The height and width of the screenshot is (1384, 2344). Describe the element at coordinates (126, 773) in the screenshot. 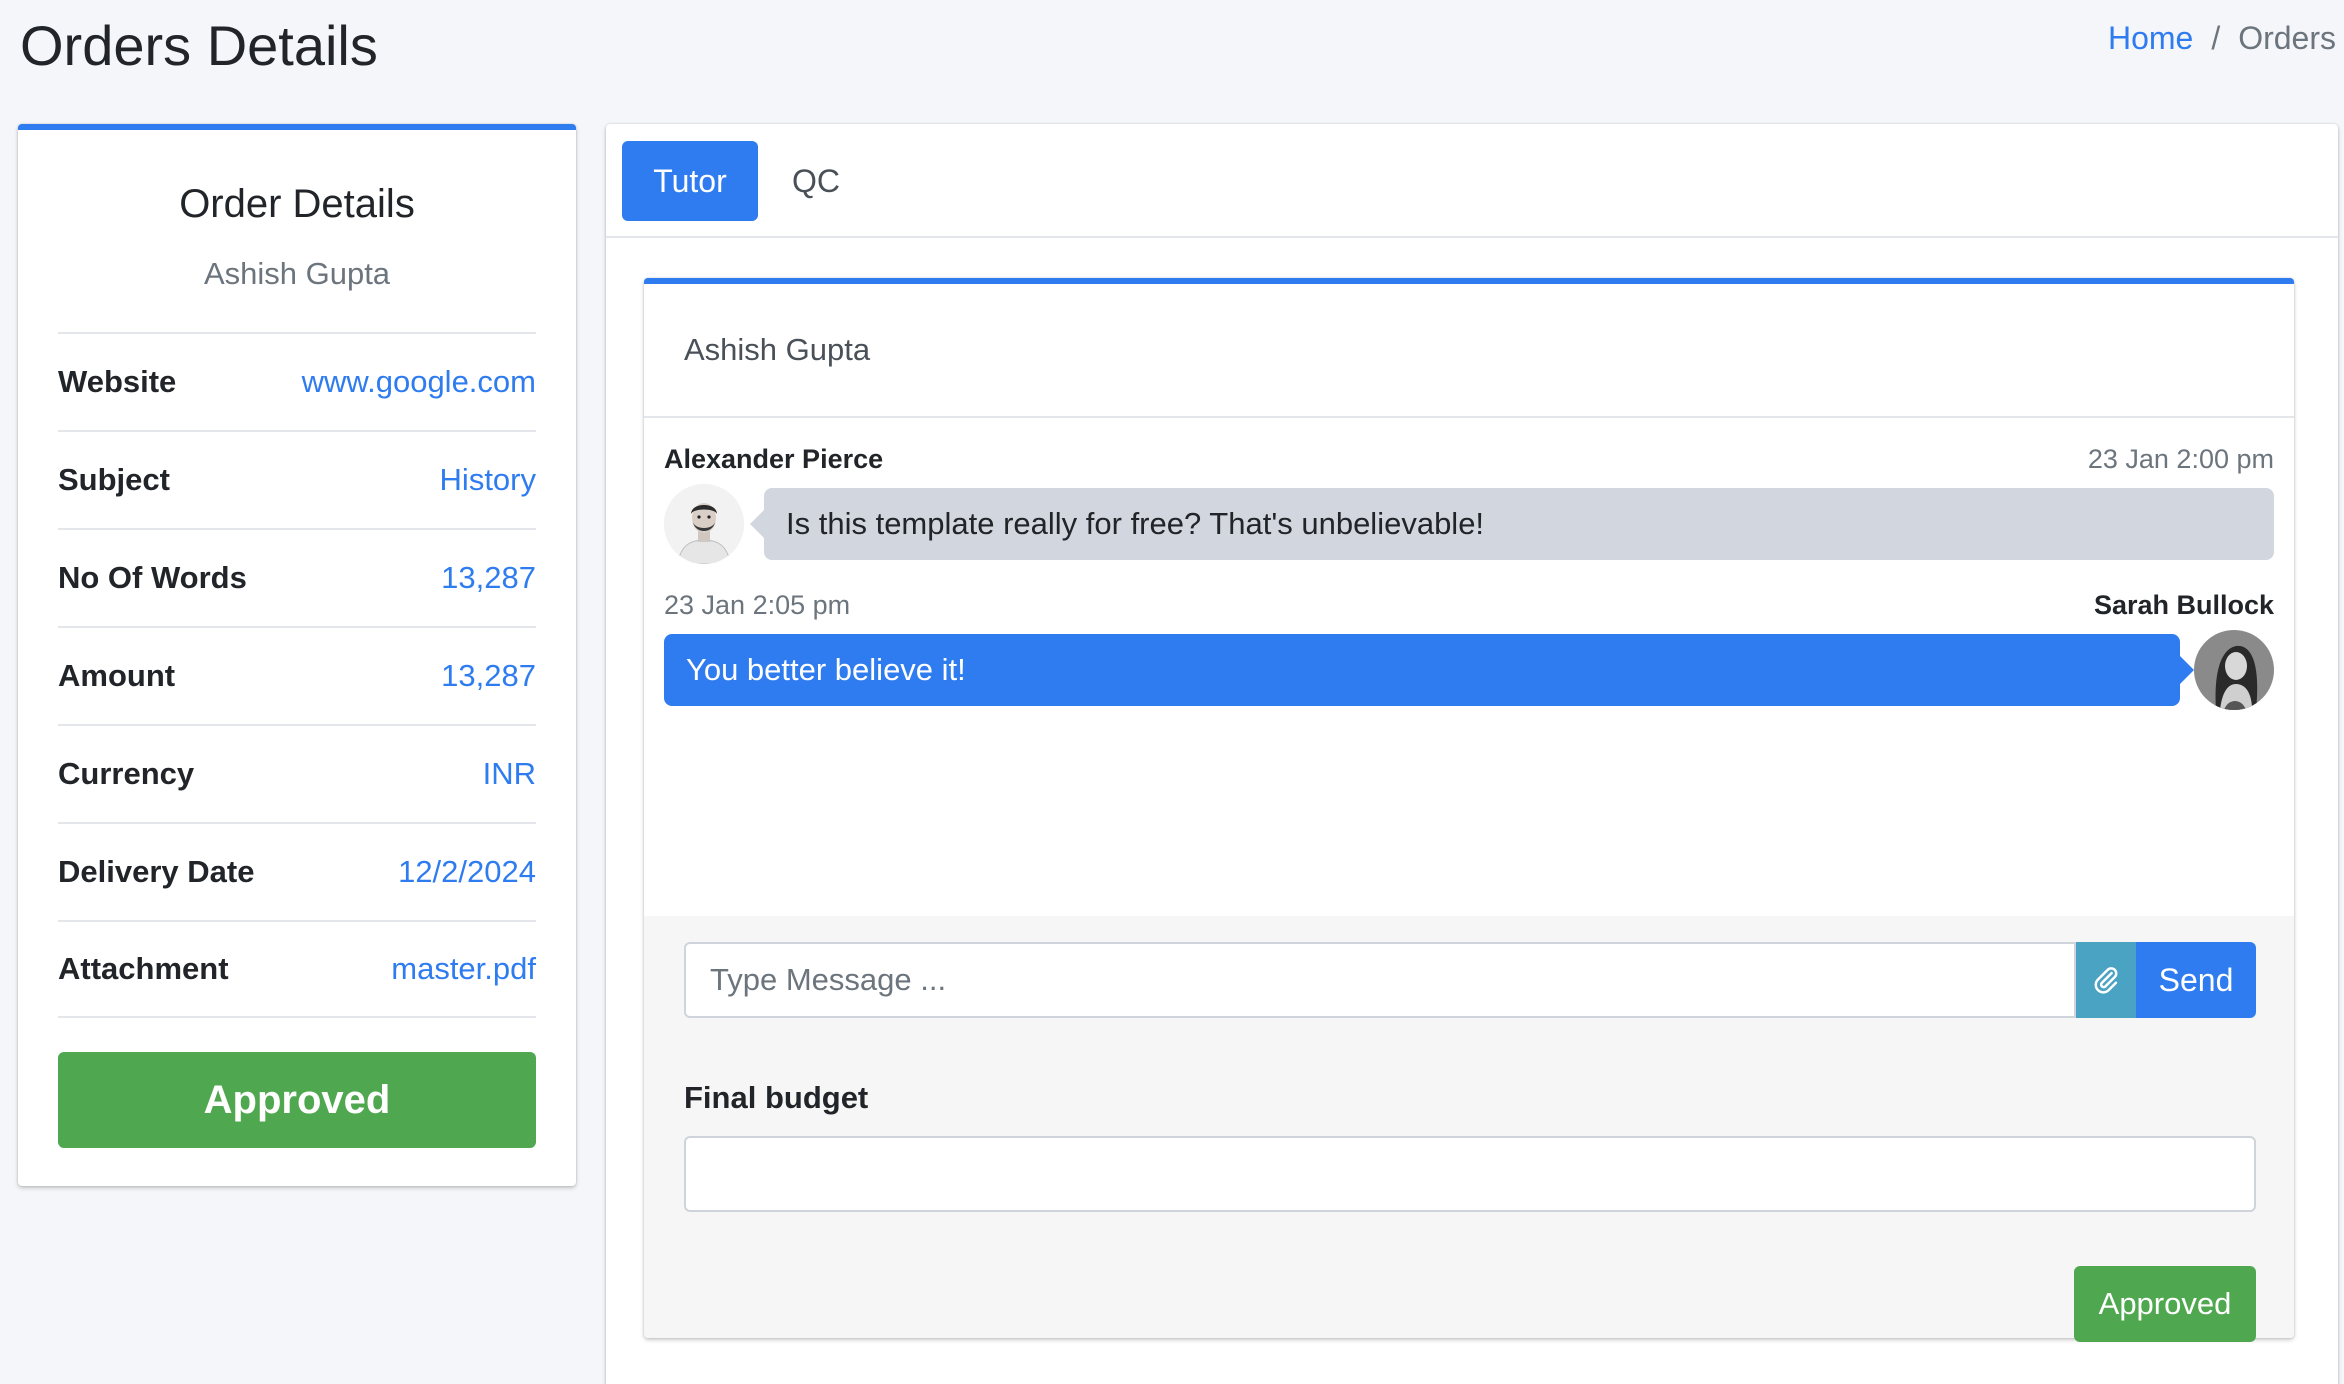

I see `detail-label: Currency` at that location.